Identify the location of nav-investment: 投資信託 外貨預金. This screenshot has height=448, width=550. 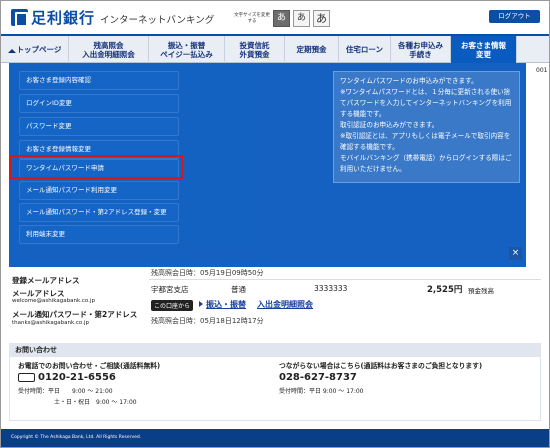
(255, 49).